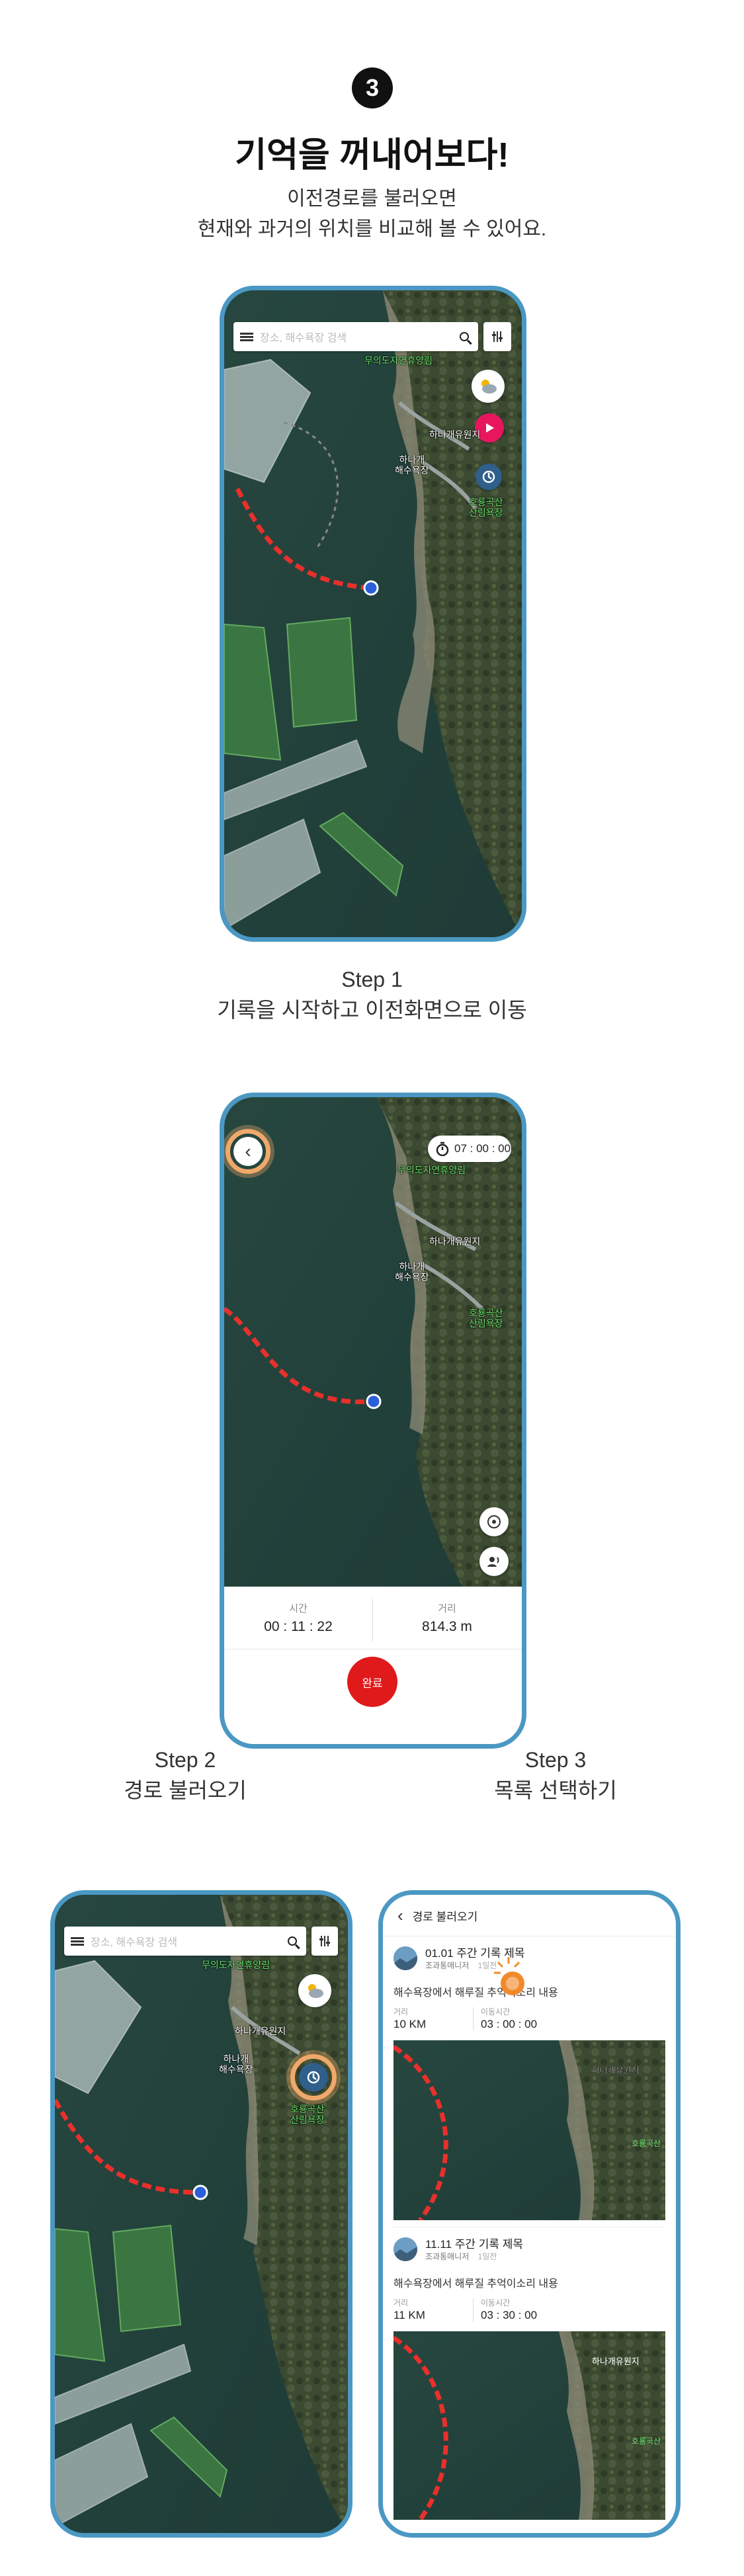 This screenshot has height=2576, width=744. Describe the element at coordinates (490, 428) in the screenshot. I see `play-icon` at that location.